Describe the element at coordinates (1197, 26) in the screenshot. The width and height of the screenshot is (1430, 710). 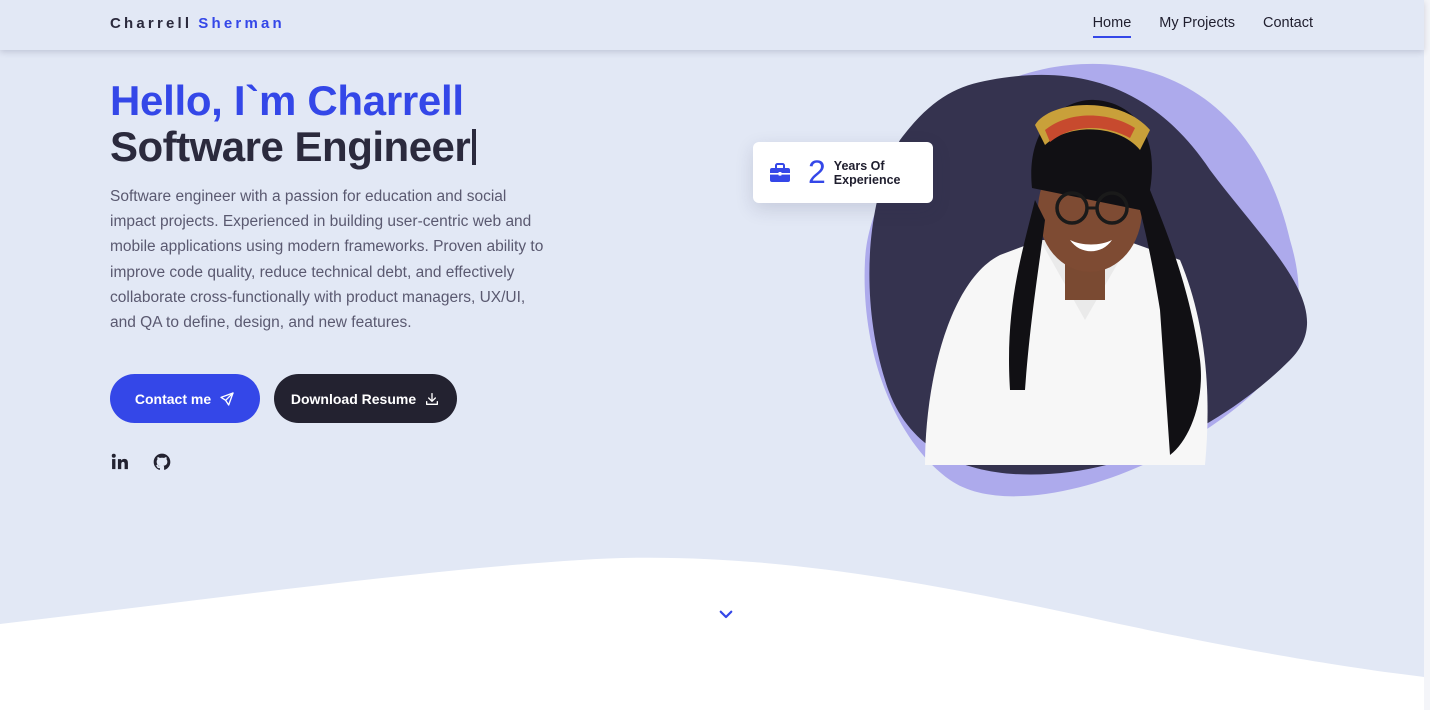
I see `nav-link-my-projects: My Projects` at that location.